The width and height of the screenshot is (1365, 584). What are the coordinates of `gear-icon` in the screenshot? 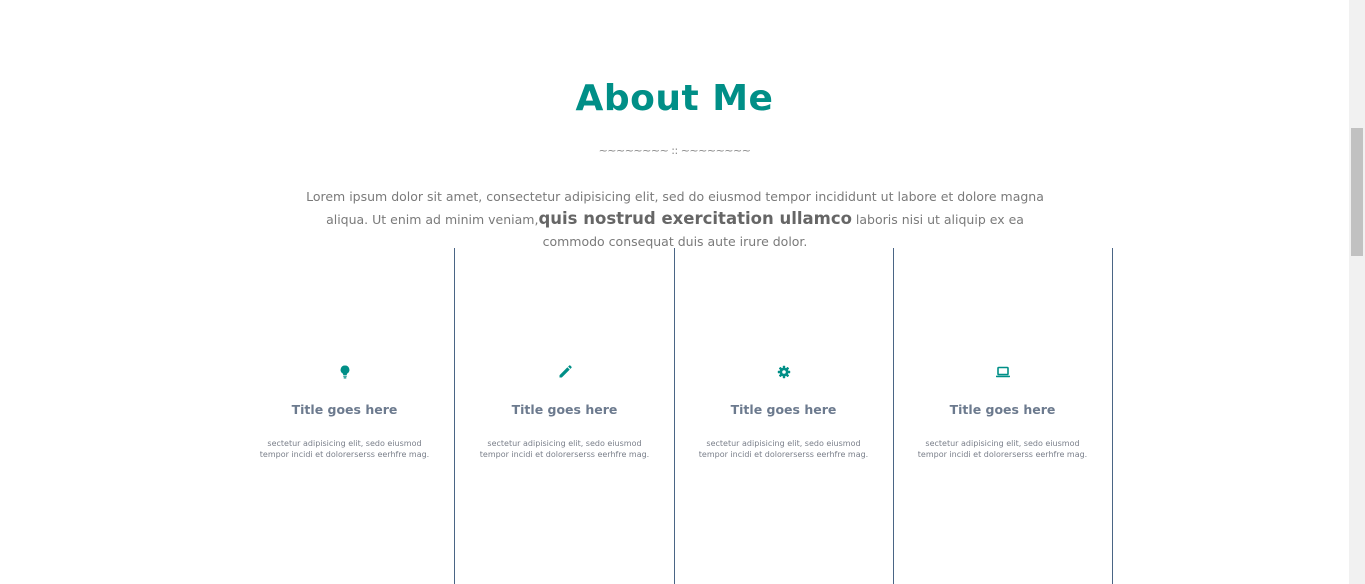 It's located at (783, 372).